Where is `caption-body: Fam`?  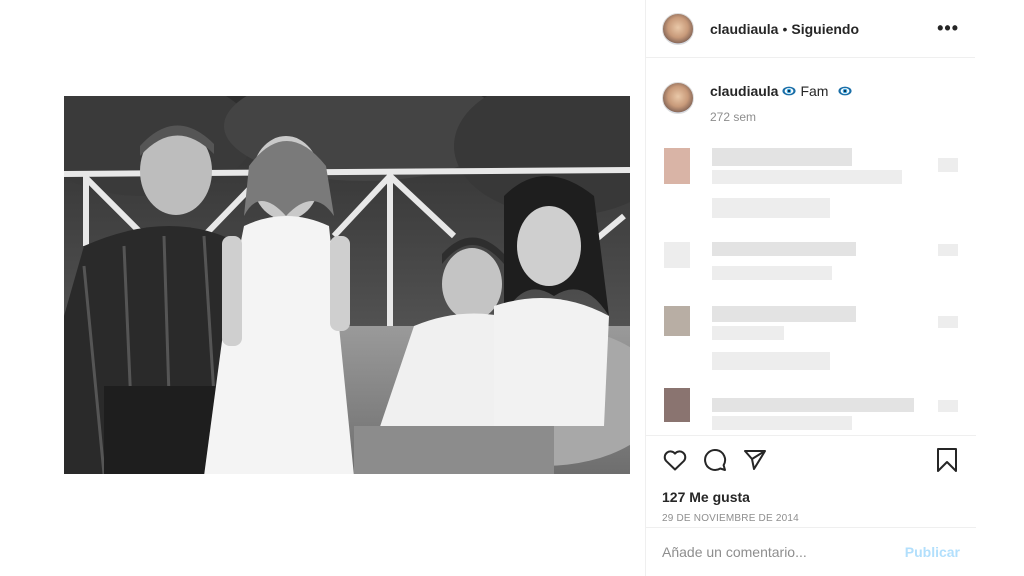
caption-body: Fam is located at coordinates (817, 91).